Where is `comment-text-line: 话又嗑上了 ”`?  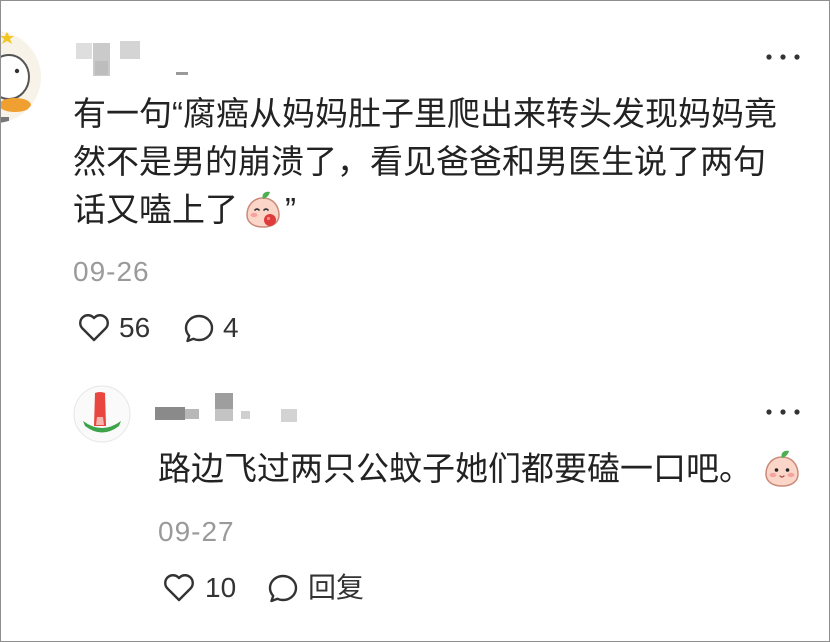 comment-text-line: 话又嗑上了 ” is located at coordinates (184, 210).